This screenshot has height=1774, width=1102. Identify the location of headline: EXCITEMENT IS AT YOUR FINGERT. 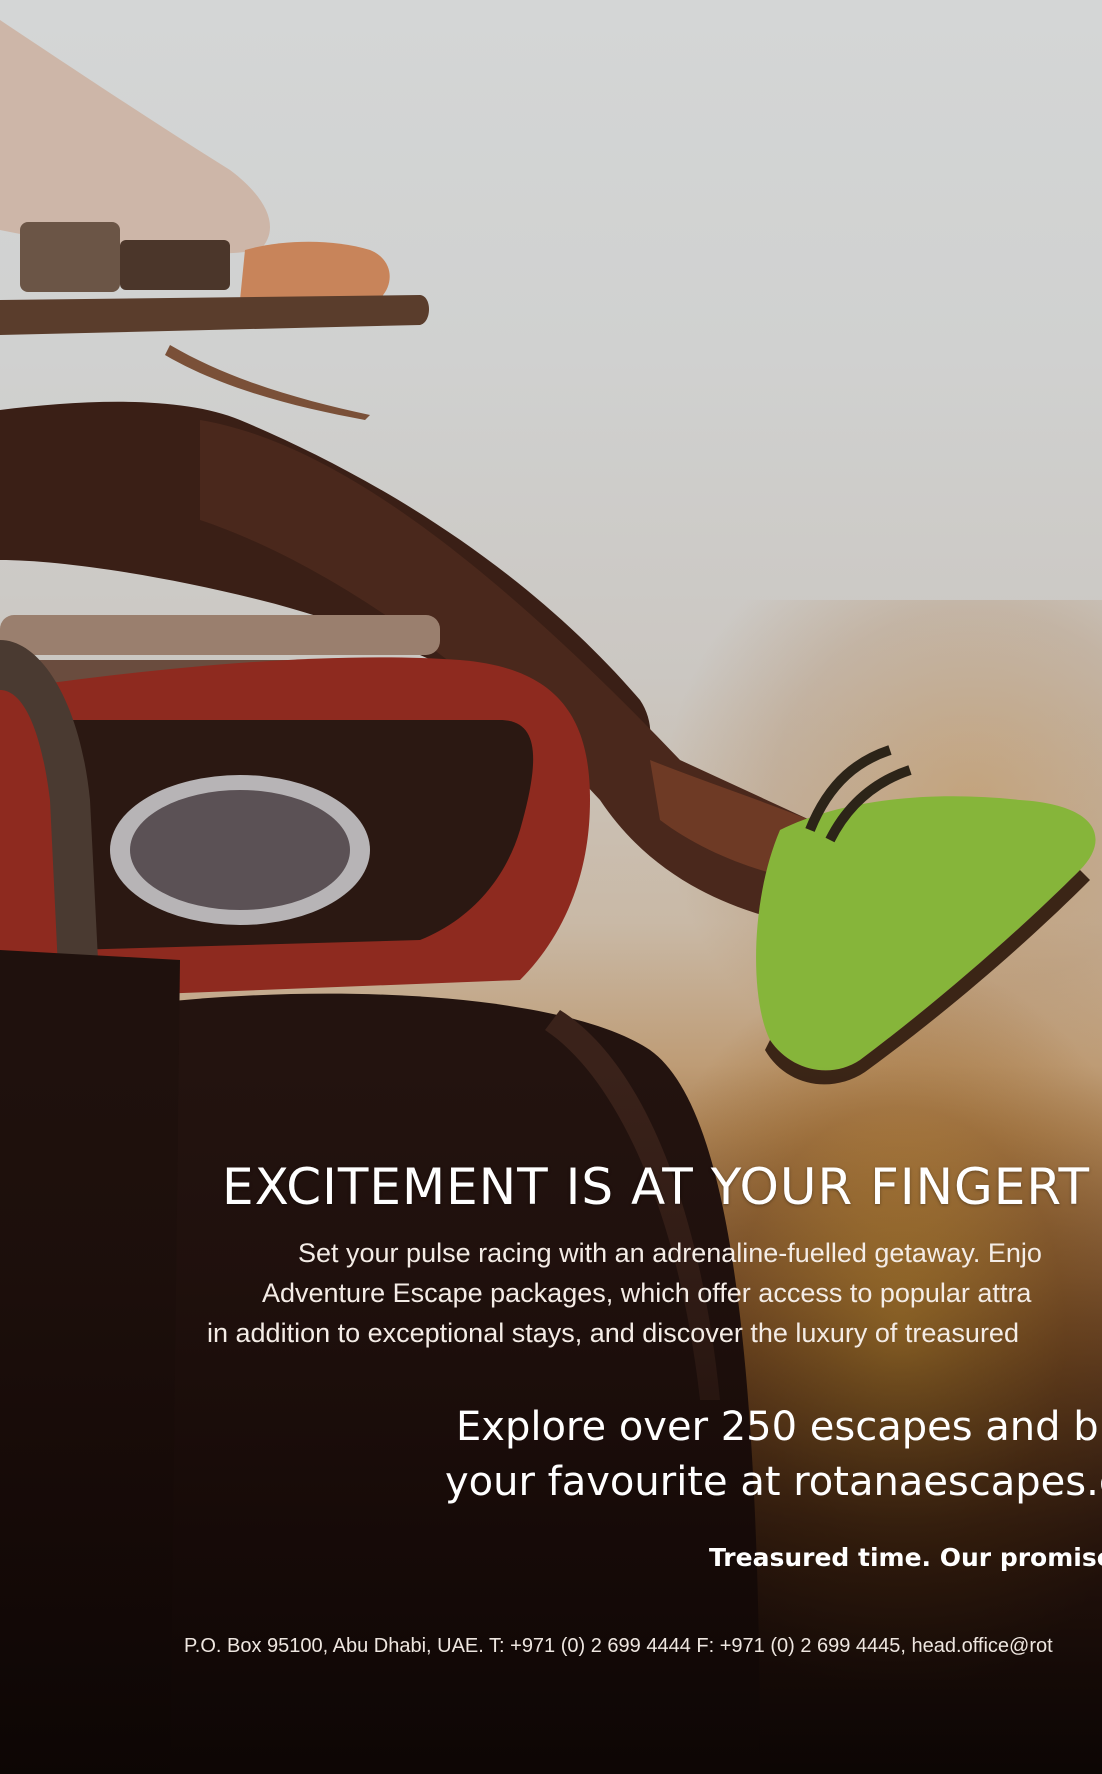
(656, 1187).